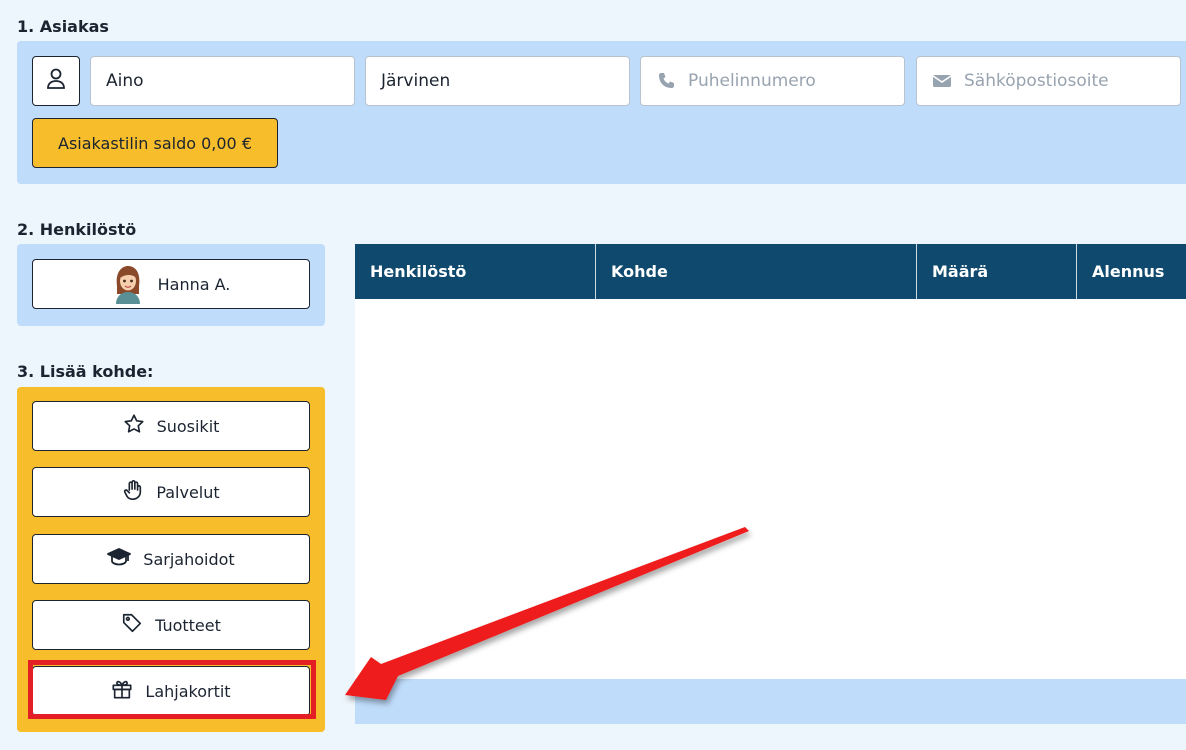 Image resolution: width=1186 pixels, height=750 pixels. I want to click on table-footer, so click(770, 701).